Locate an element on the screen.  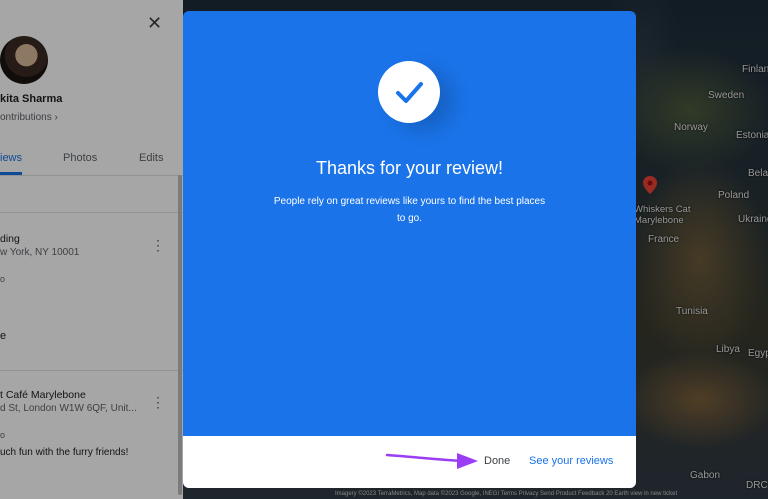
done-button: Done is located at coordinates (497, 461).